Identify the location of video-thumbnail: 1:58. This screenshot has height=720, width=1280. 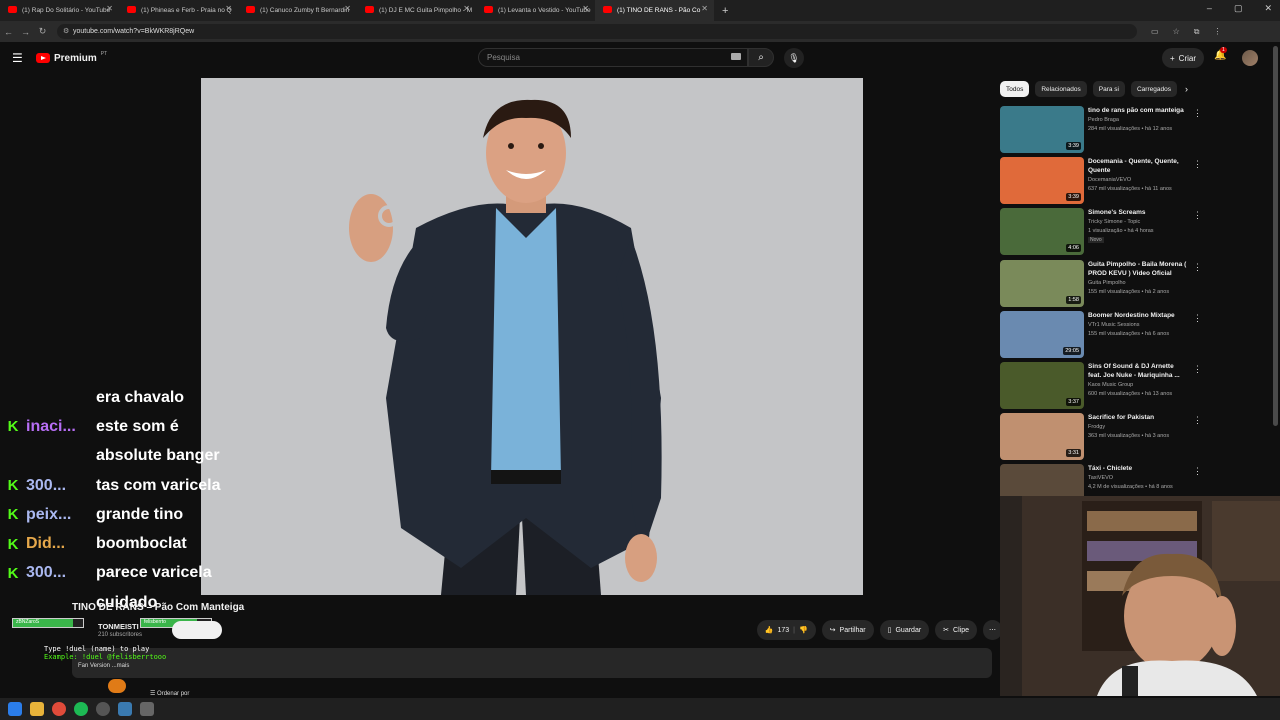
(1042, 283).